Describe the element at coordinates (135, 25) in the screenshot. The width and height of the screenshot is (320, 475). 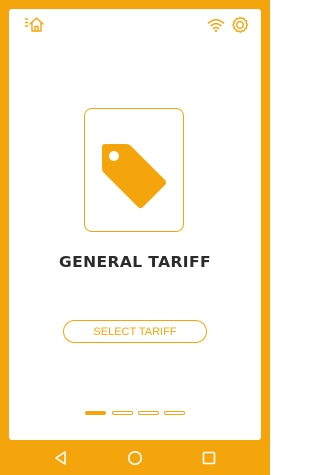
I see `status-bar` at that location.